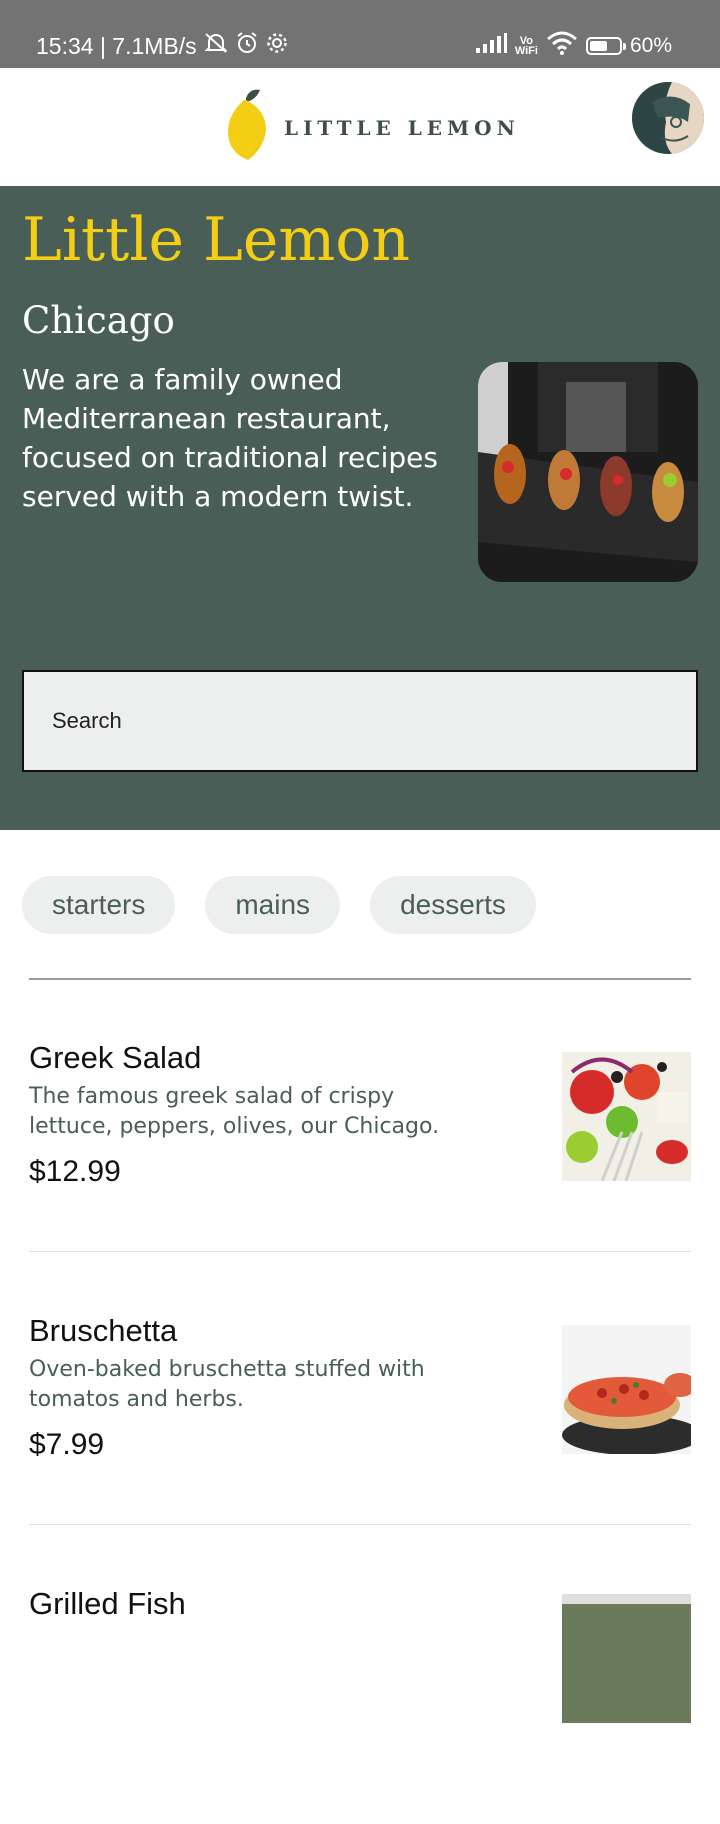  Describe the element at coordinates (87, 720) in the screenshot. I see `search-placeholder: Search` at that location.